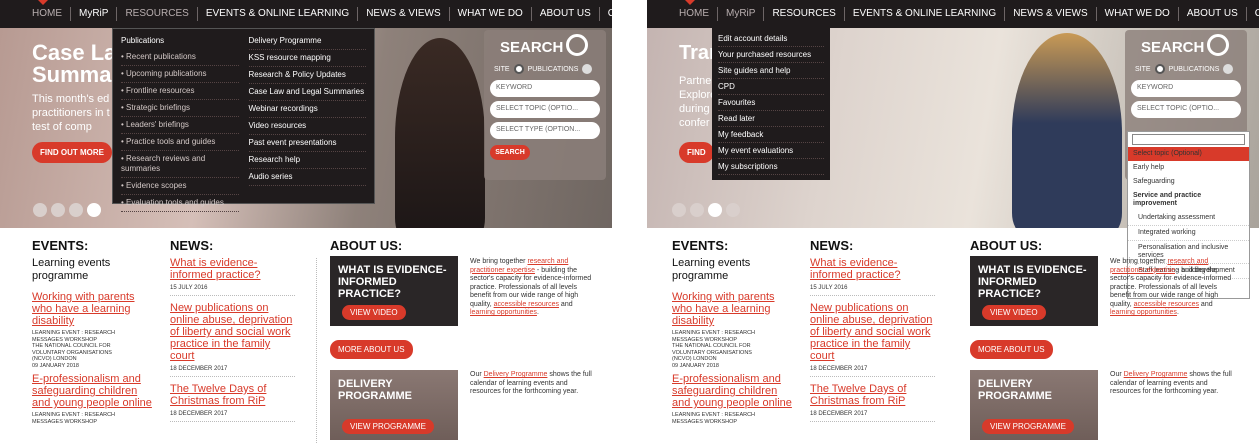 The image size is (1259, 443). I want to click on menu-item: • Research reviews and summaries, so click(180, 164).